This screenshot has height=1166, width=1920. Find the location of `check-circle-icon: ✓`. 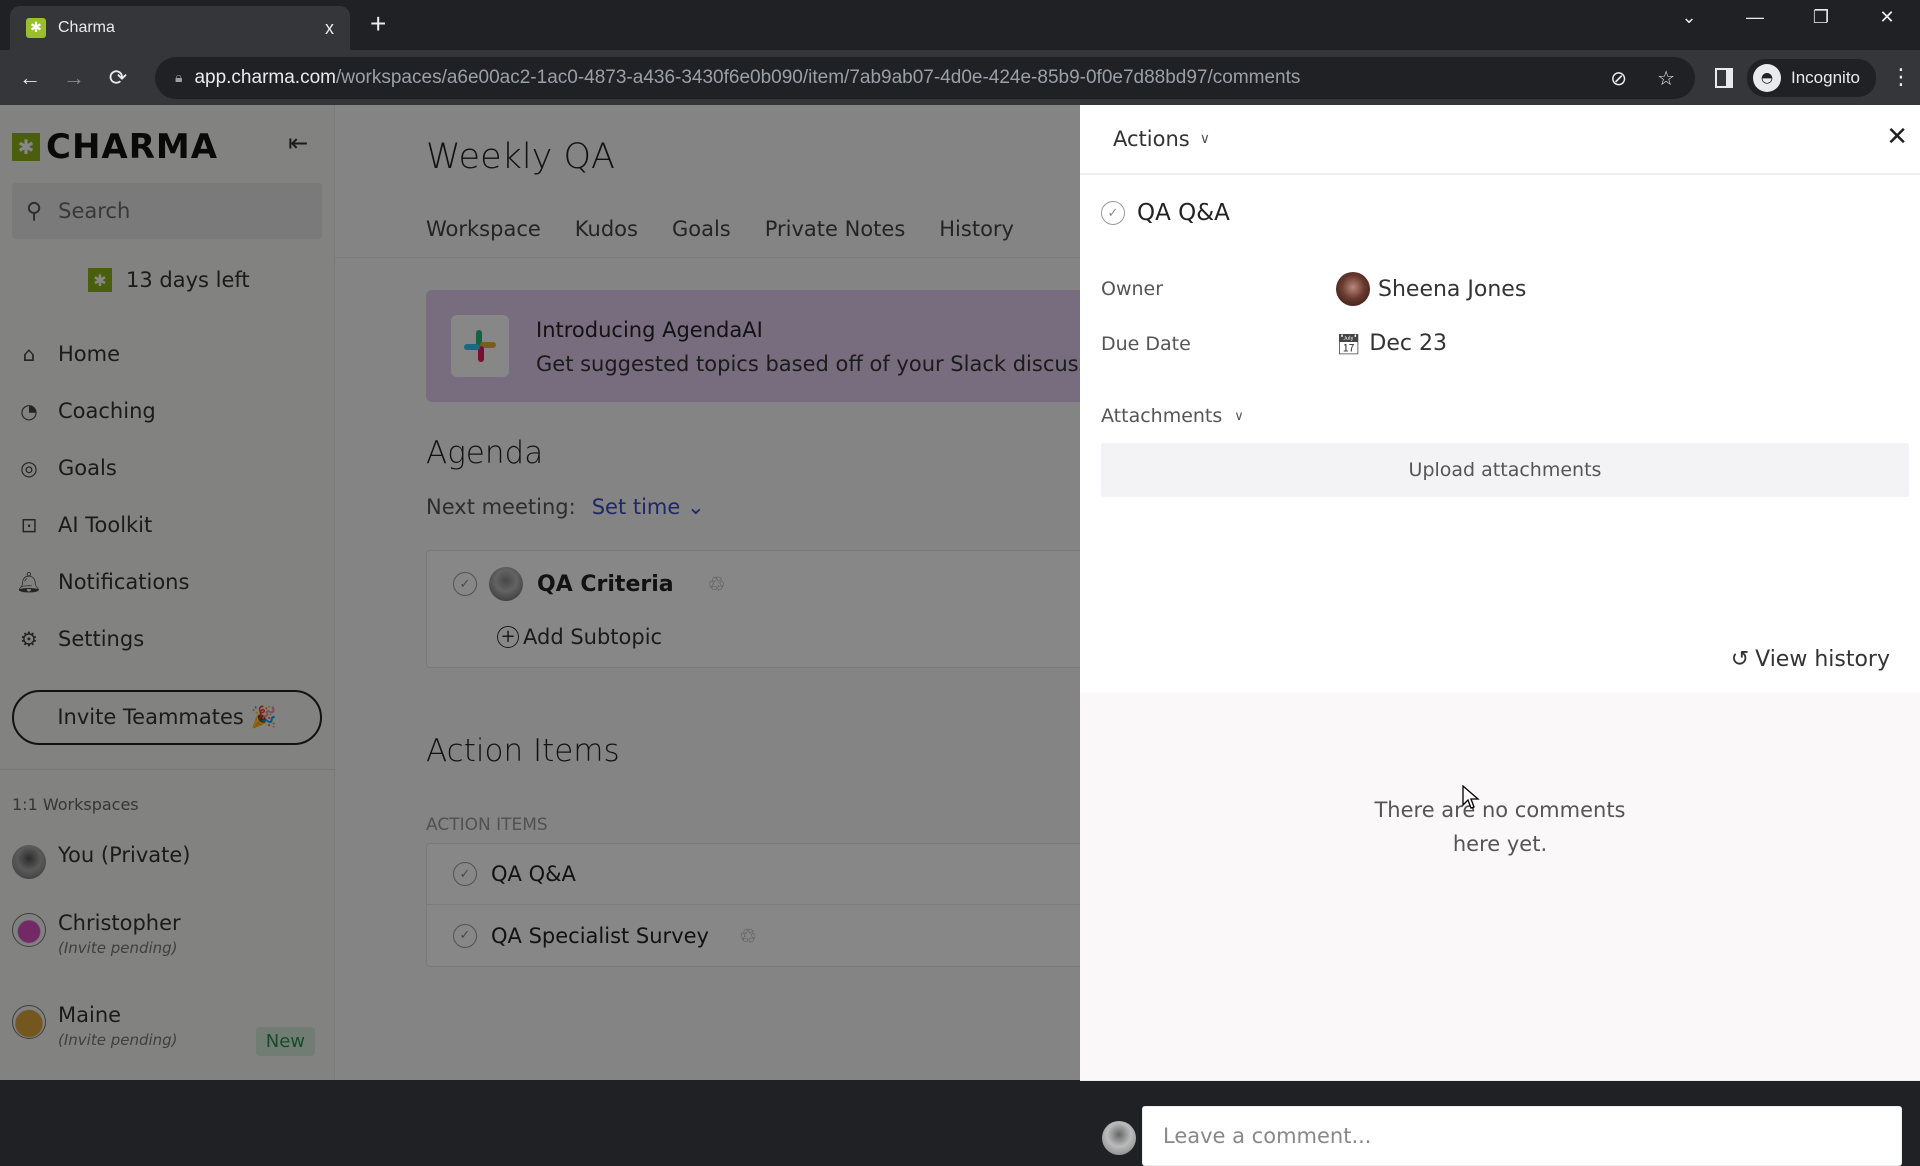

check-circle-icon: ✓ is located at coordinates (1113, 213).